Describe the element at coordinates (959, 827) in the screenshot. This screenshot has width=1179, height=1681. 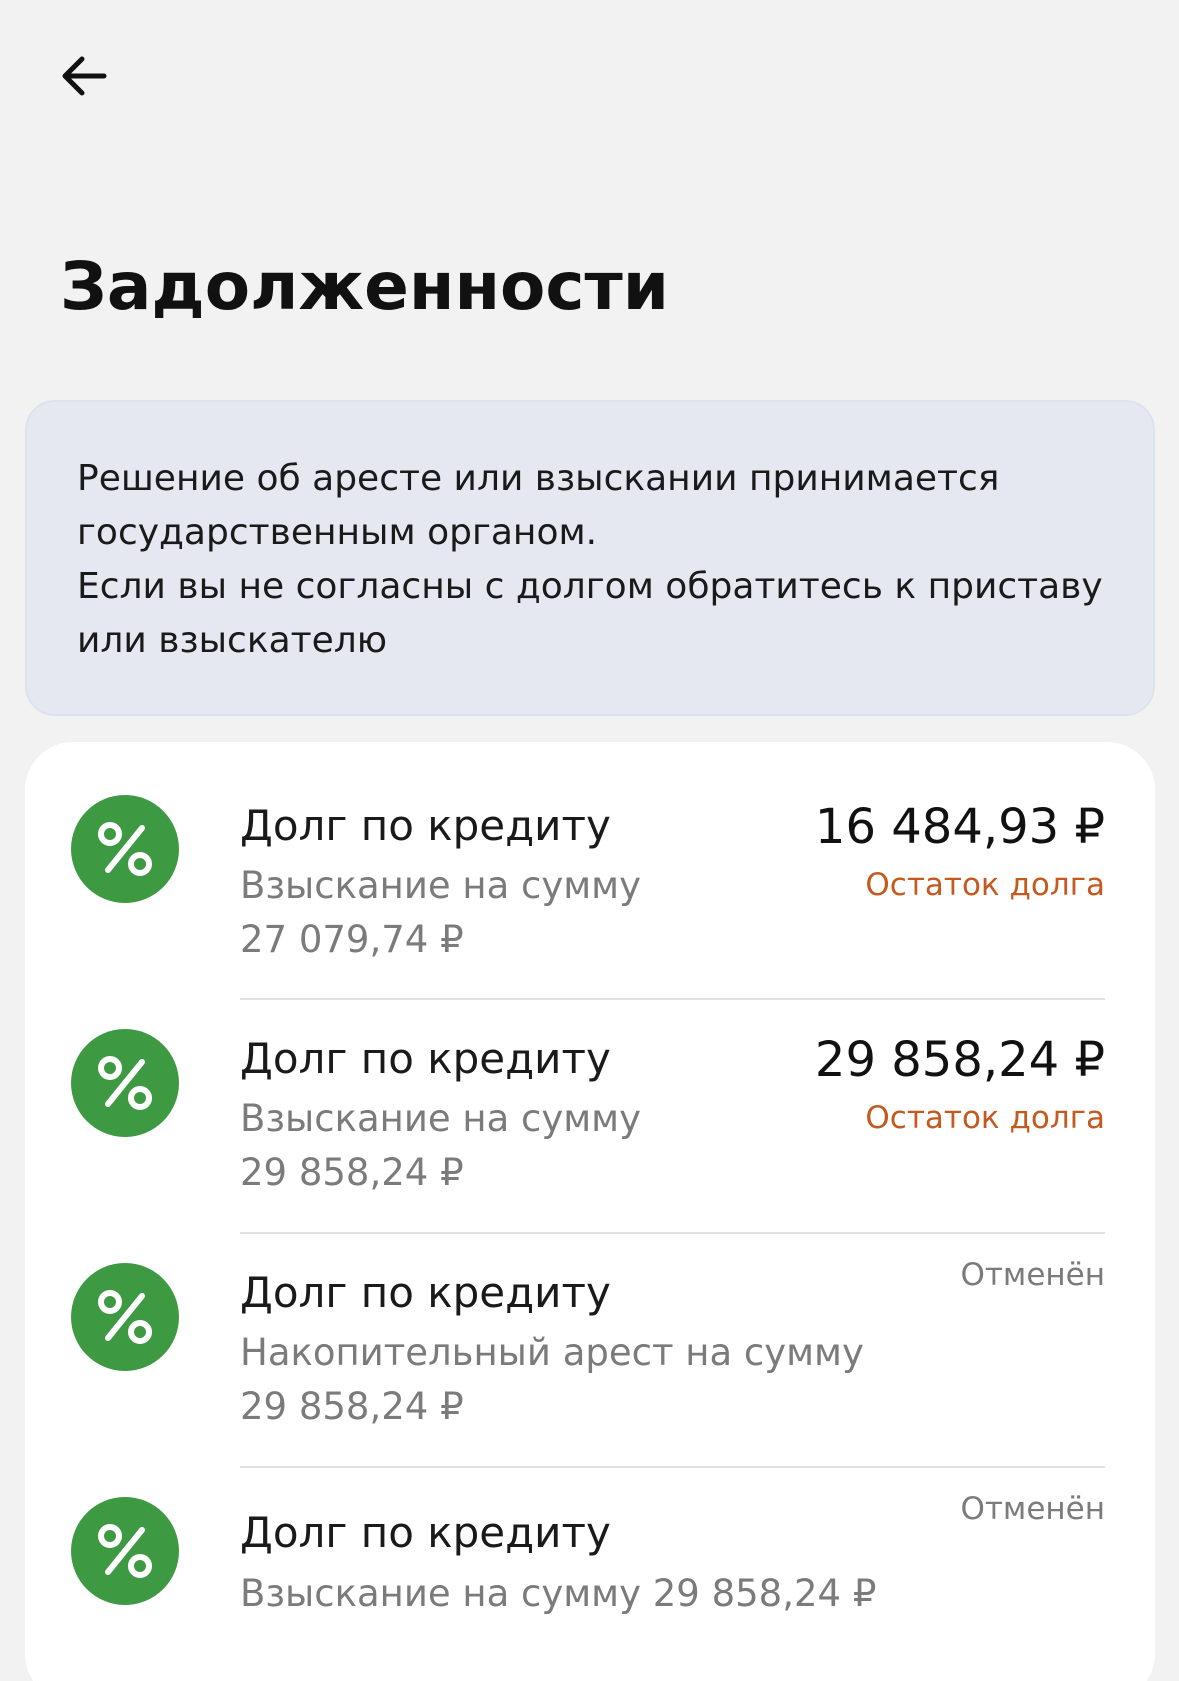
I see `debt-amount: 16 484,93 ₽` at that location.